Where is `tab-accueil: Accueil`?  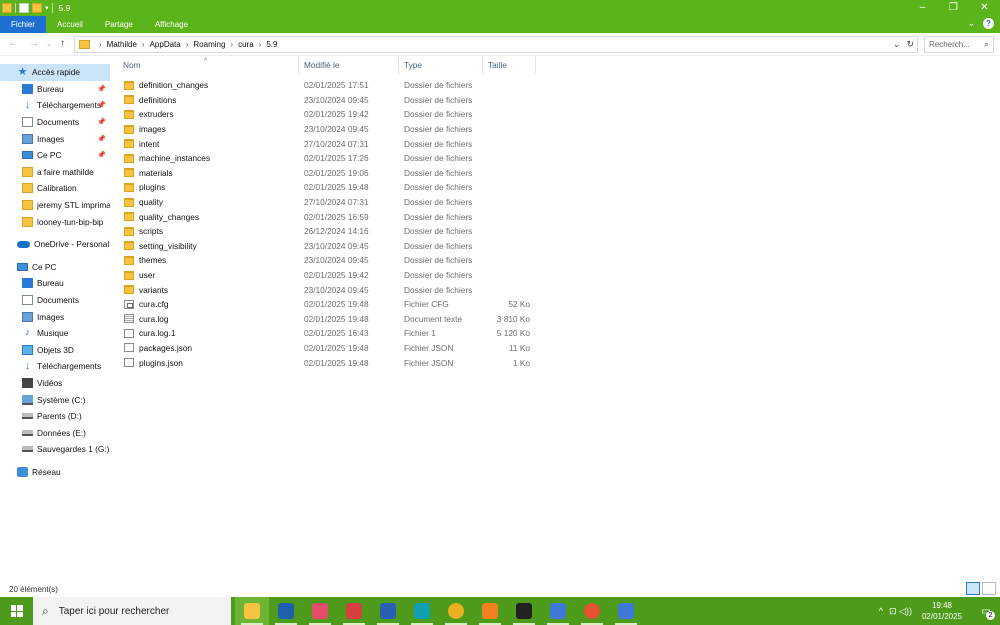
tab-accueil: Accueil is located at coordinates (70, 24).